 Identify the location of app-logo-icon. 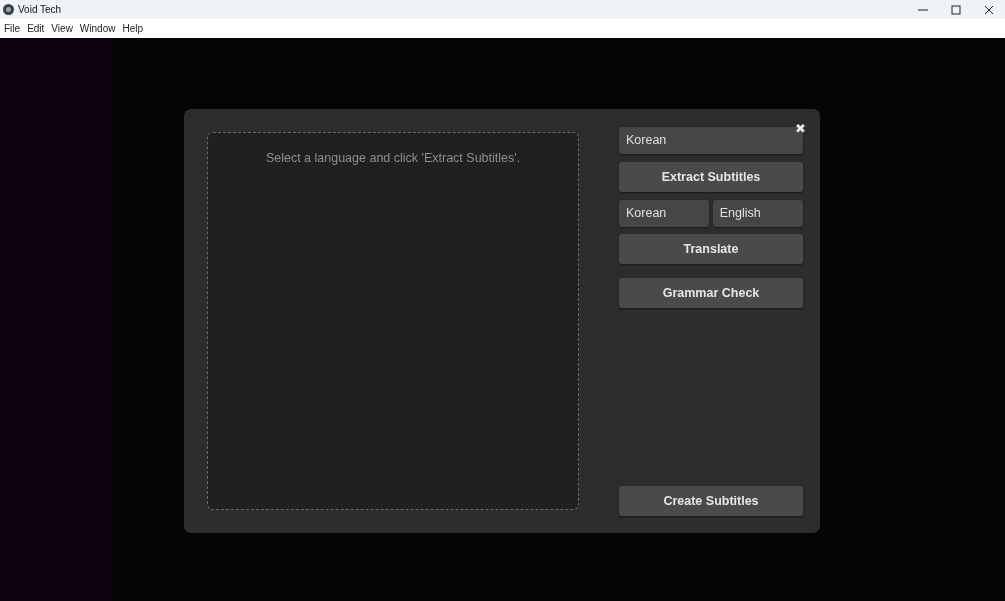
(8, 9).